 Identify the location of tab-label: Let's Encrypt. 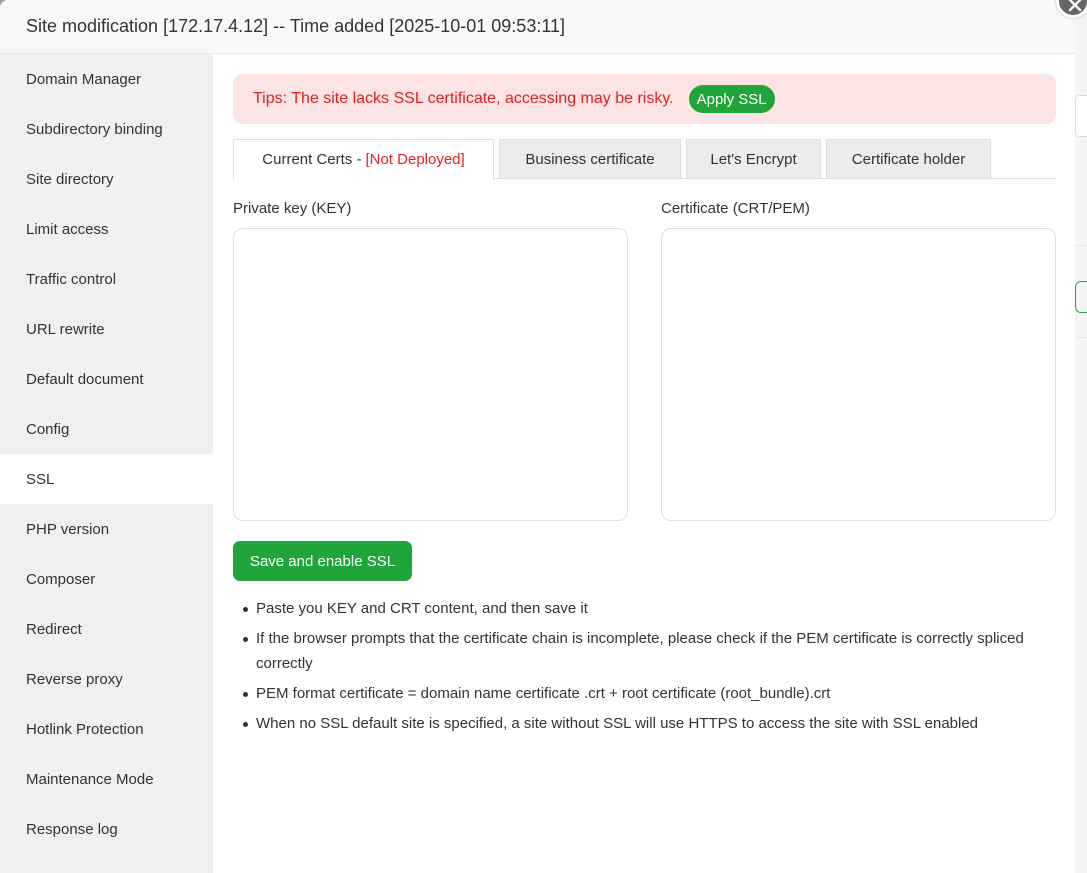
(753, 159).